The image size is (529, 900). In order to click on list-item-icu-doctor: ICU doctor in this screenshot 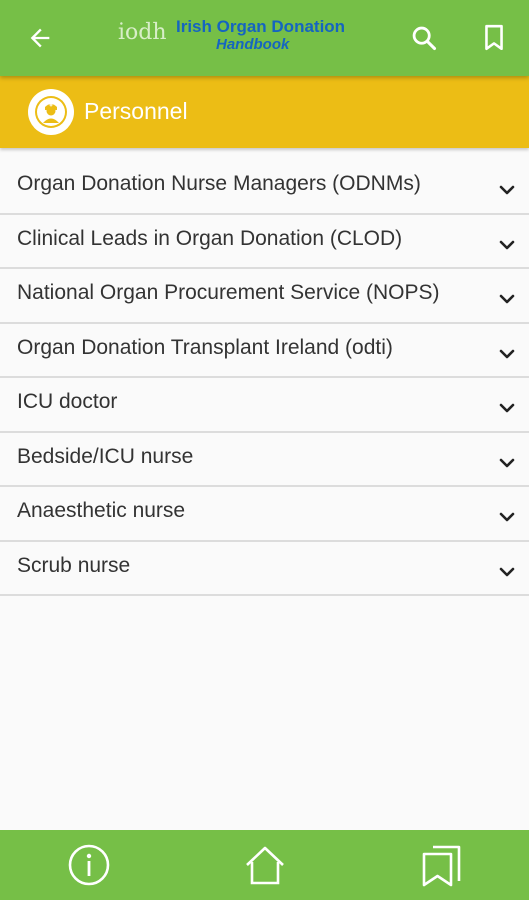, I will do `click(264, 405)`.